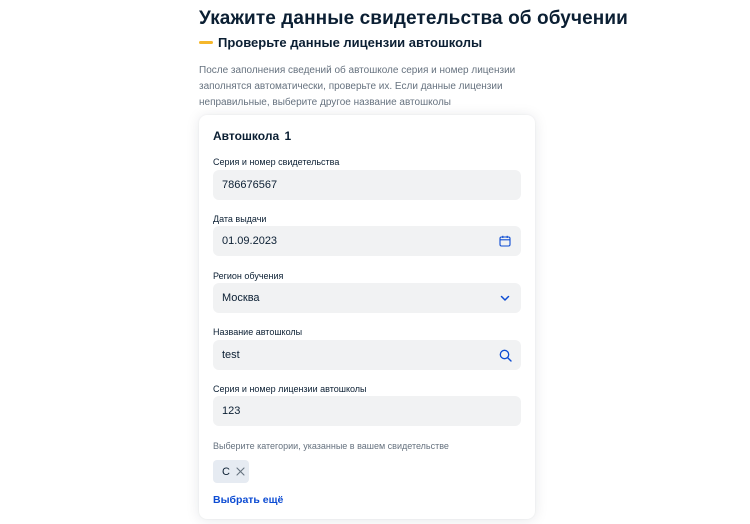 The image size is (750, 524). I want to click on region-select: Москва, so click(367, 298).